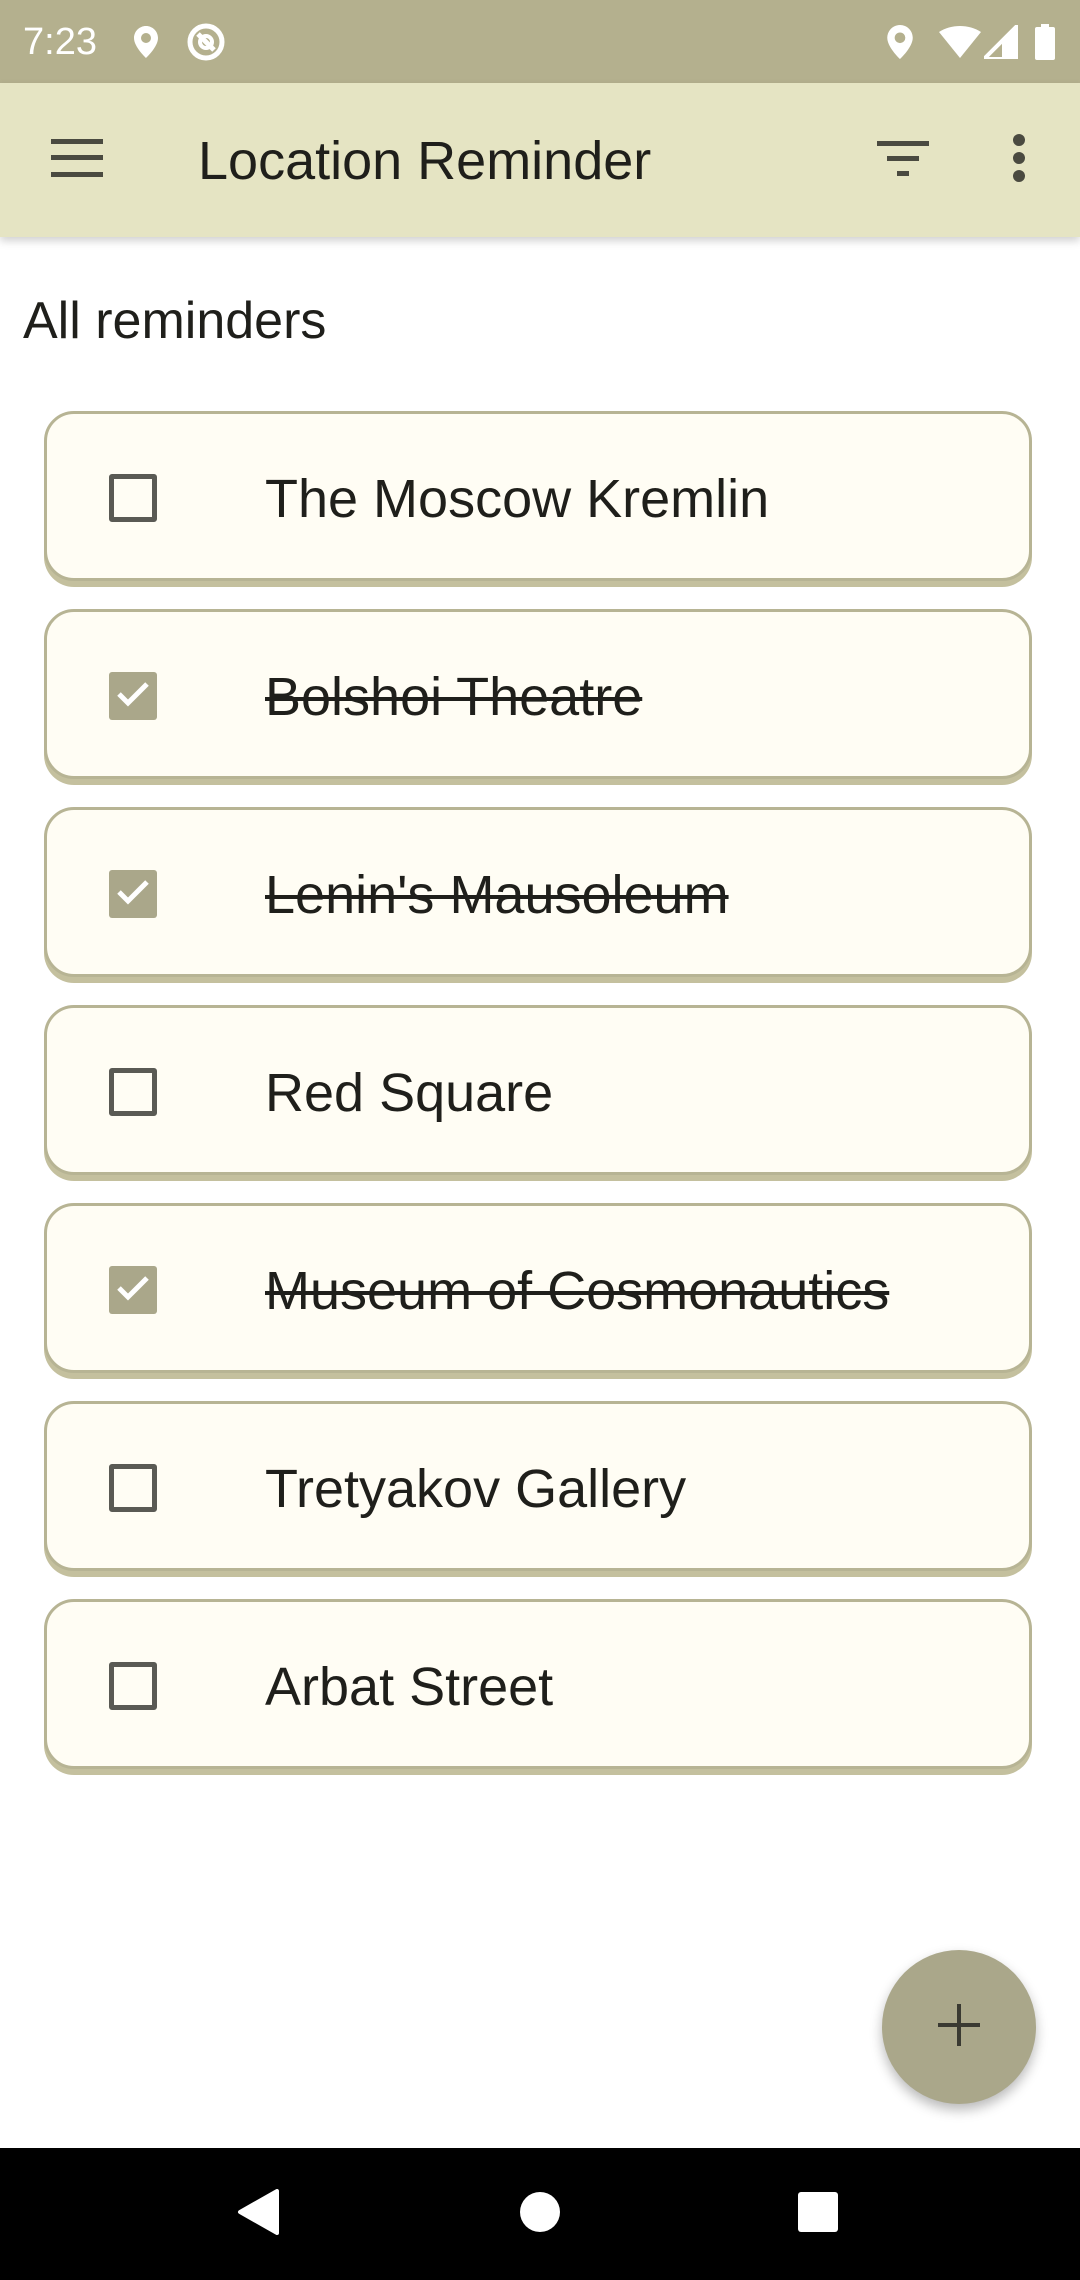  Describe the element at coordinates (1001, 41) in the screenshot. I see `cell-signal-icon` at that location.